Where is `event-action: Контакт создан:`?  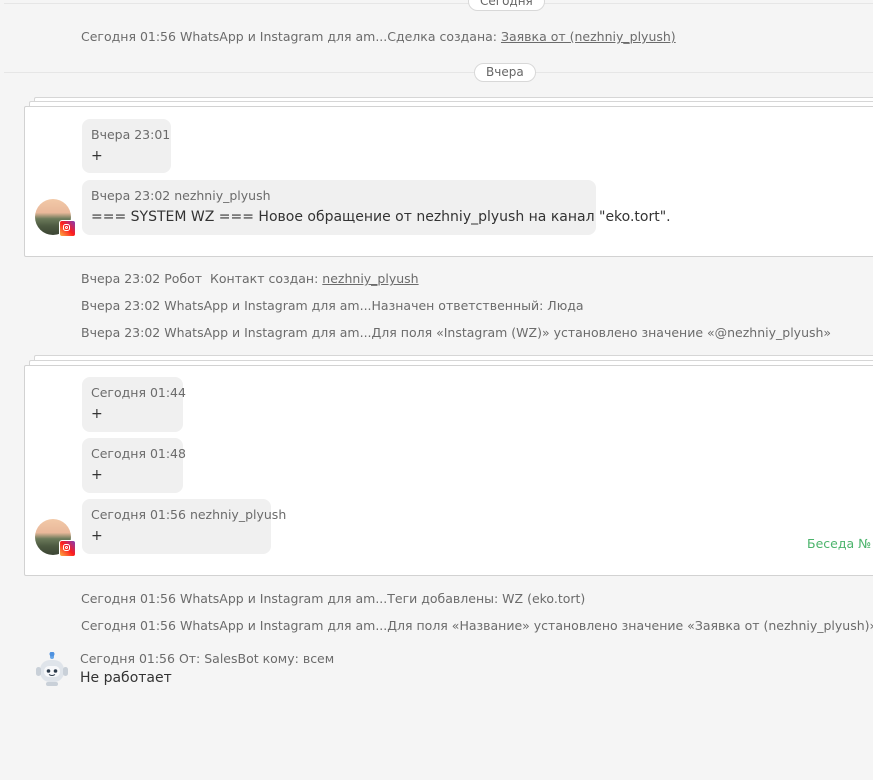
event-action: Контакт создан: is located at coordinates (264, 278).